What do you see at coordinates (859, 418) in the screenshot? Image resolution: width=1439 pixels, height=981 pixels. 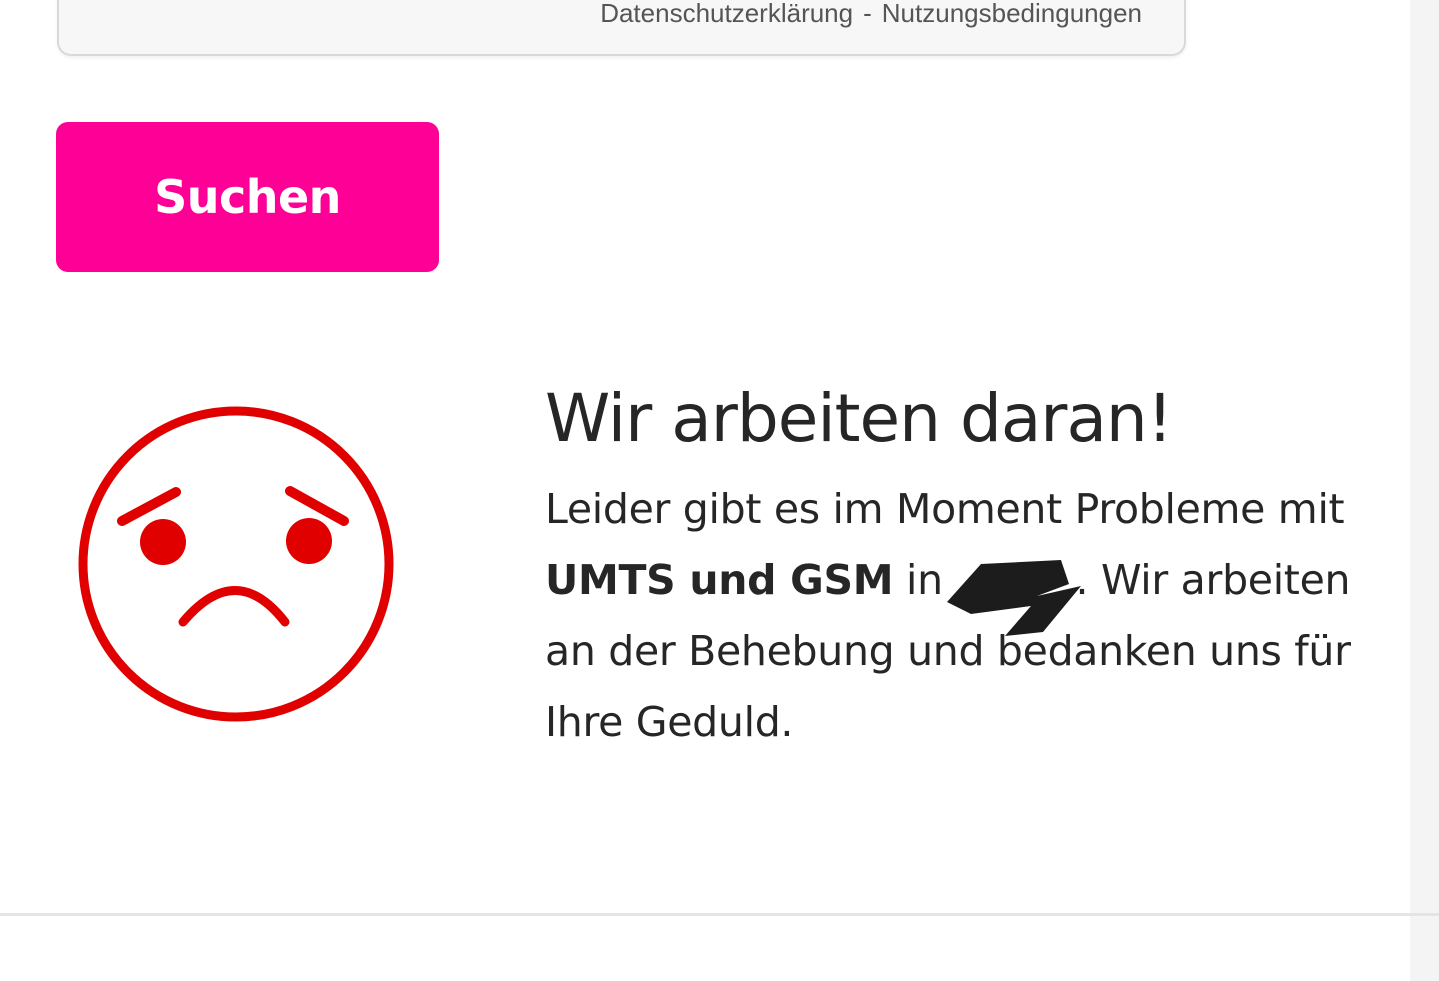 I see `status-heading: Wir arbeiten daran!` at bounding box center [859, 418].